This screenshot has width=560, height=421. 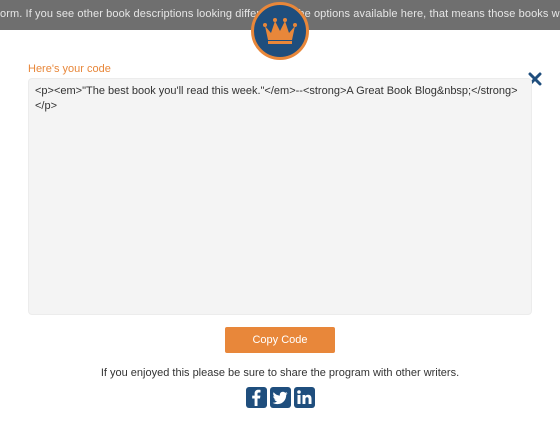 I want to click on twitter-icon, so click(x=280, y=398).